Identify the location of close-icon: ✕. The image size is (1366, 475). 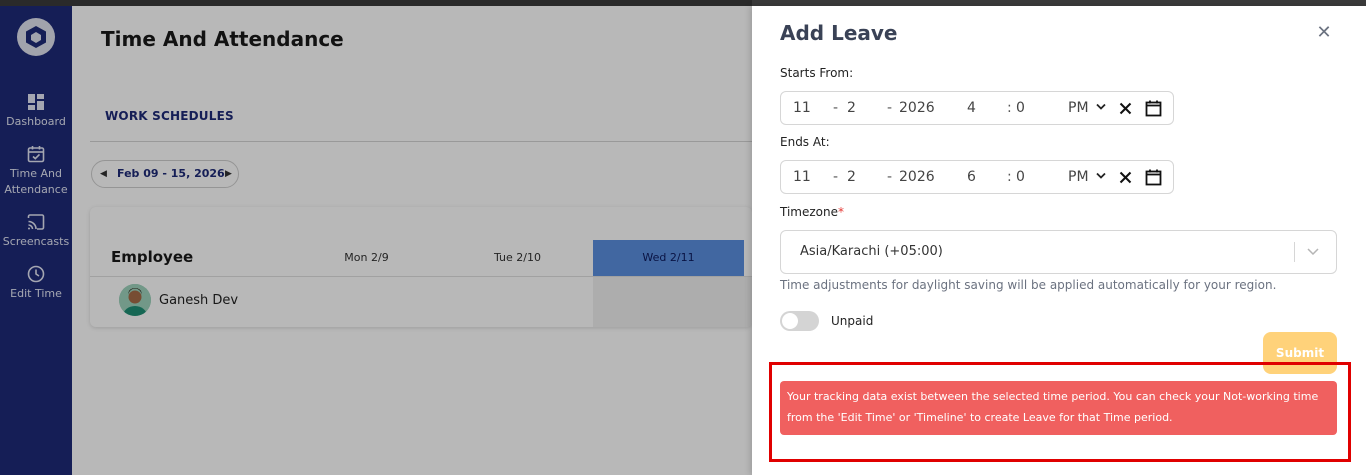
(1324, 32).